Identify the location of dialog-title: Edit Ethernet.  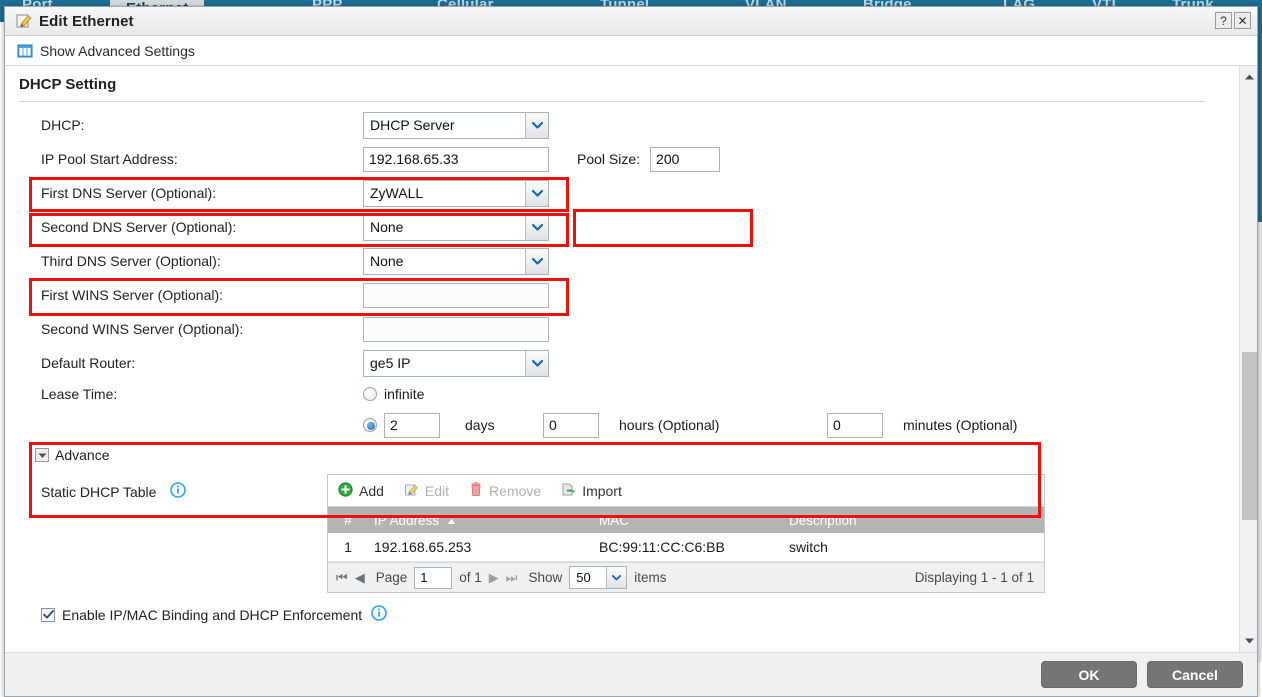
(86, 21).